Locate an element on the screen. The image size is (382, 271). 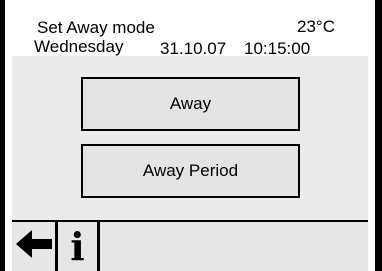
arrow-left-icon is located at coordinates (33, 246).